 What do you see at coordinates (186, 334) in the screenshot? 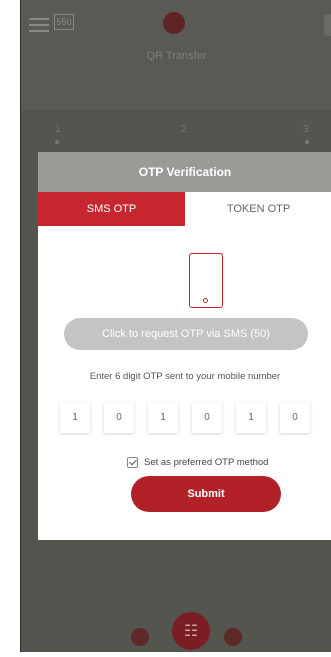
I see `request-otp-button: Click to request OTP via SMS (50)` at bounding box center [186, 334].